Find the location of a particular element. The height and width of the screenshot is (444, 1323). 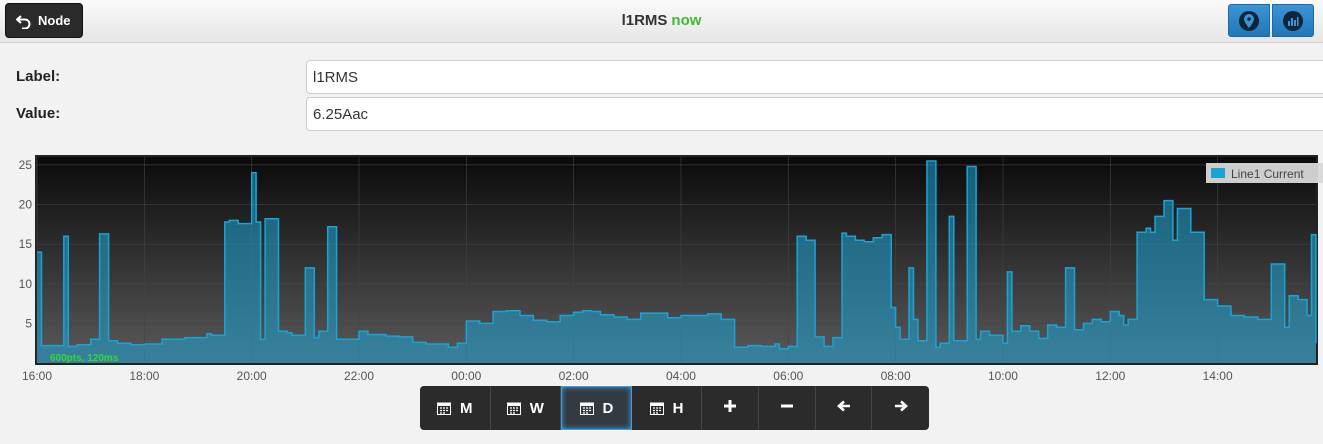

x-tick-label: 04:00 is located at coordinates (681, 376).